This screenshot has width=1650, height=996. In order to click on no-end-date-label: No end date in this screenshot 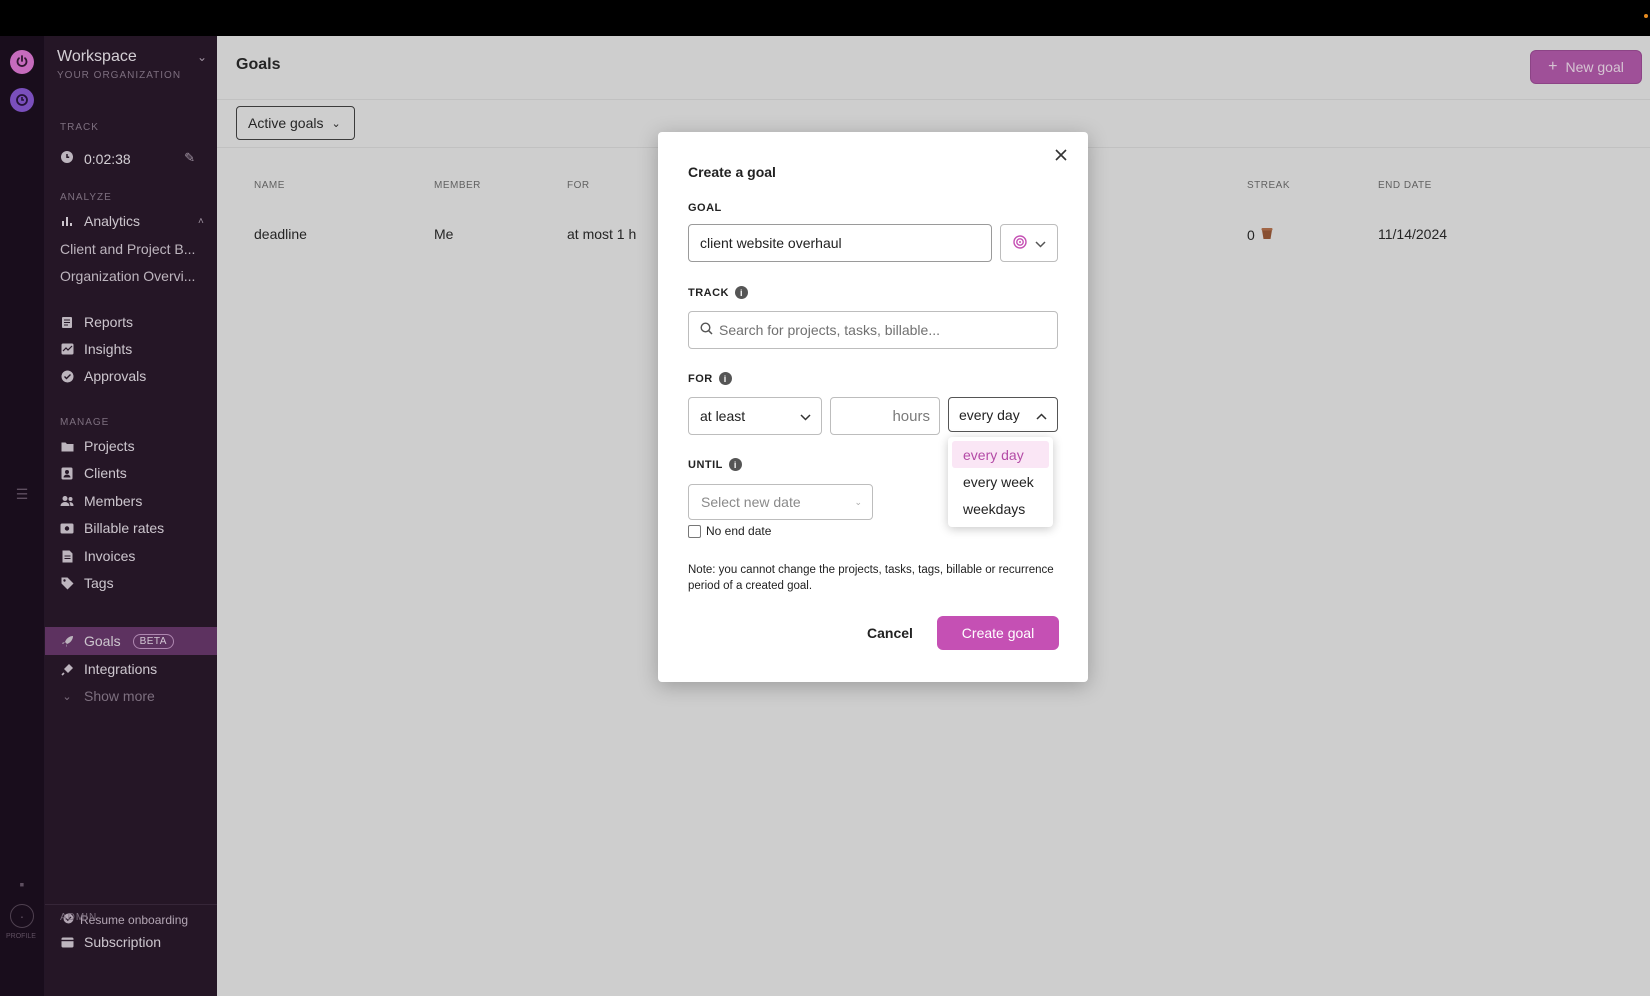, I will do `click(739, 531)`.